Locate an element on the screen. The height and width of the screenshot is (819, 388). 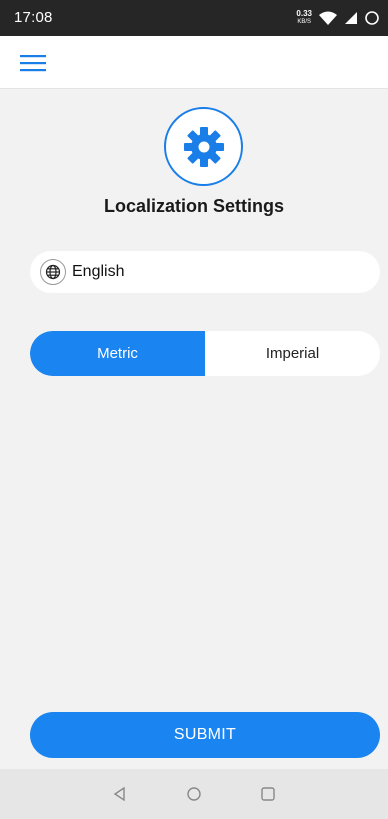
back-button is located at coordinates (120, 794).